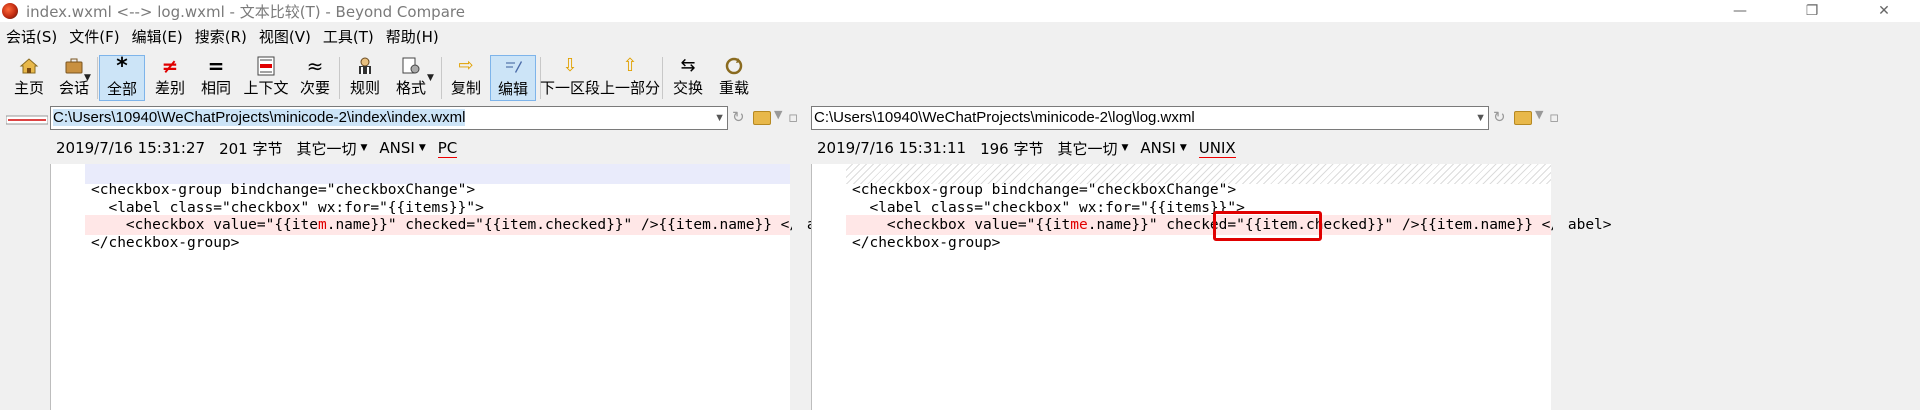 The image size is (1920, 410). What do you see at coordinates (10, 11) in the screenshot?
I see `beyond-compare-logo-icon` at bounding box center [10, 11].